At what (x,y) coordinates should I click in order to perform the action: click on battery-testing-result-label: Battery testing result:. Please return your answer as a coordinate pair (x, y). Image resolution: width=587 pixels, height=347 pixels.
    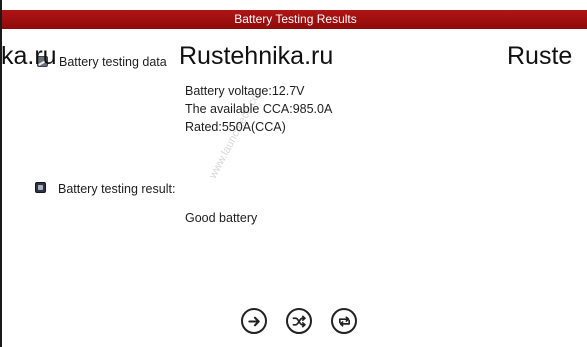
    Looking at the image, I should click on (117, 189).